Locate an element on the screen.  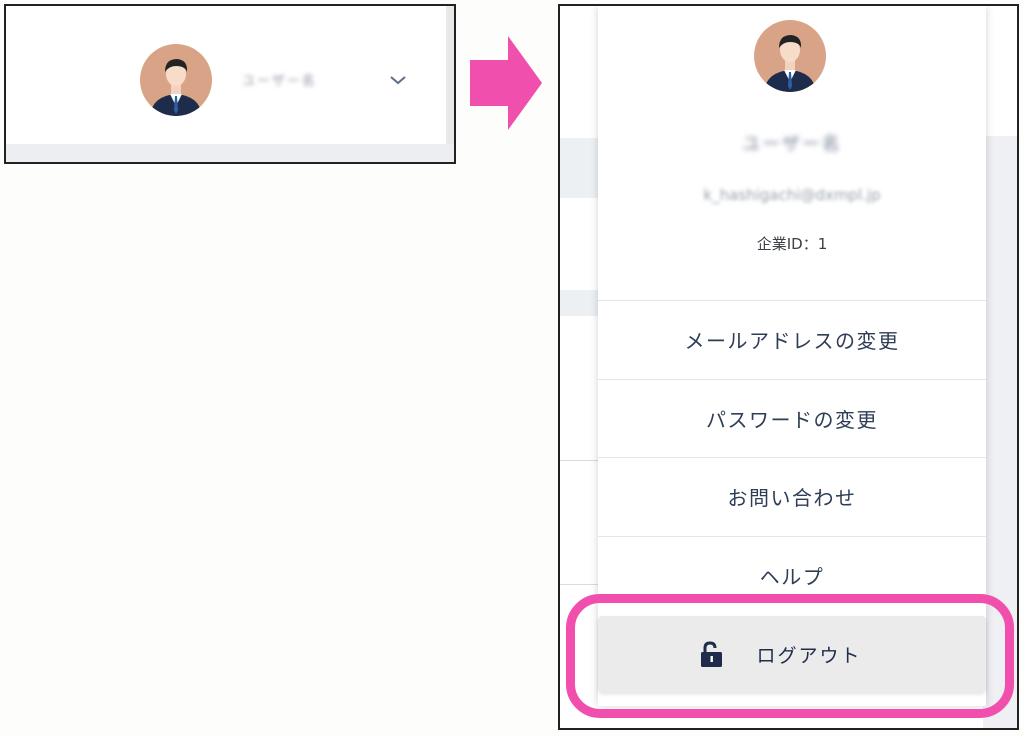
menu-item-change-email: メールアドレスの変更 is located at coordinates (792, 339).